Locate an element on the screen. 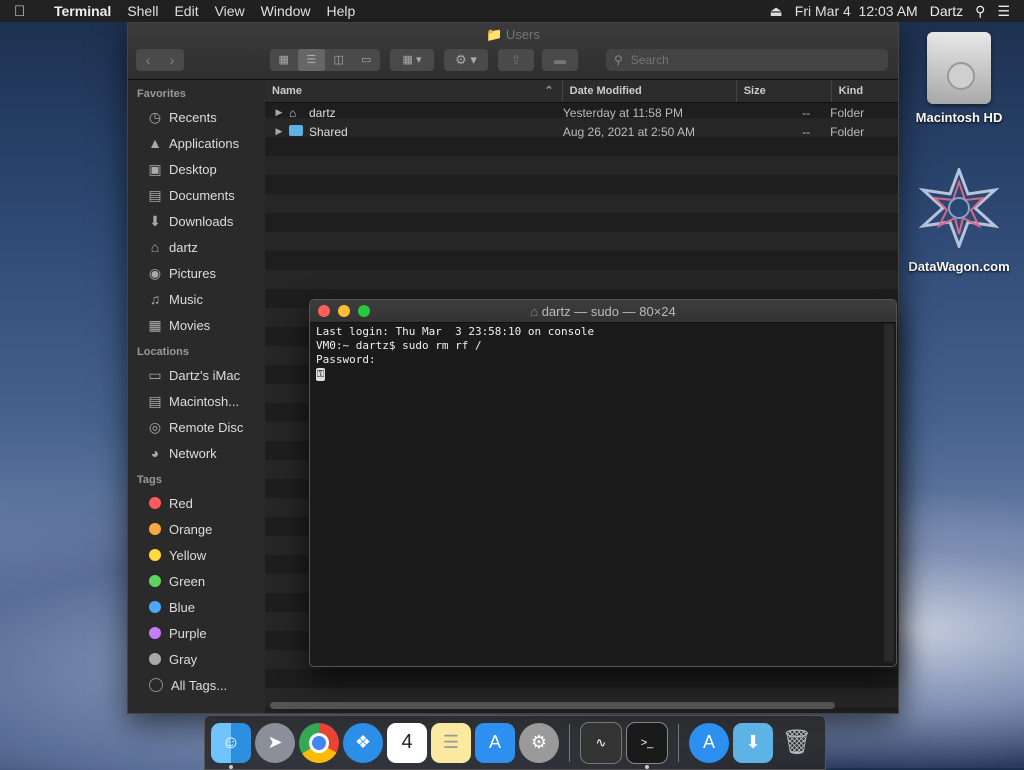 This screenshot has width=1024, height=770. sidebar-item-applications: ▲ Applications is located at coordinates (196, 143).